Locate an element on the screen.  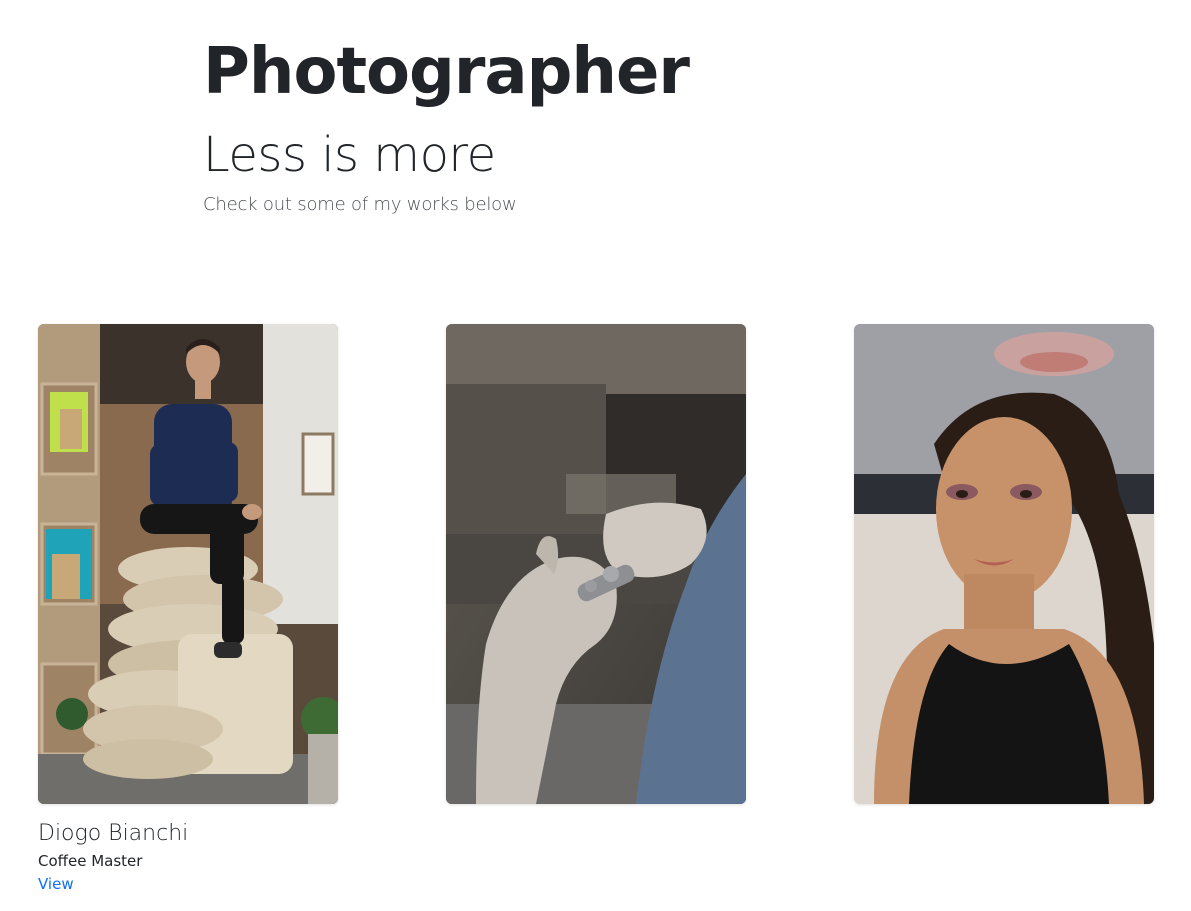
photo-coffee-master is located at coordinates (188, 564).